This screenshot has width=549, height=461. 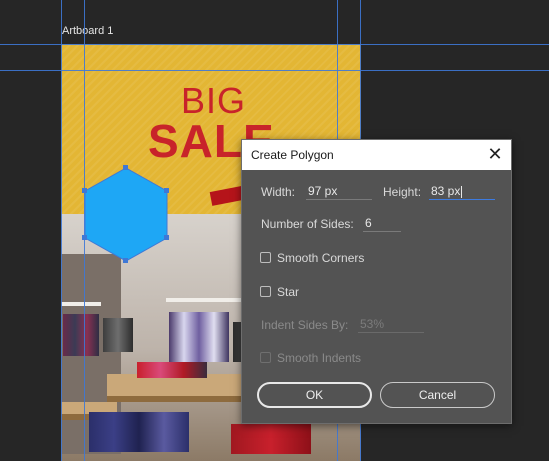 What do you see at coordinates (265, 357) in the screenshot?
I see `smooth-indents-checkbox` at bounding box center [265, 357].